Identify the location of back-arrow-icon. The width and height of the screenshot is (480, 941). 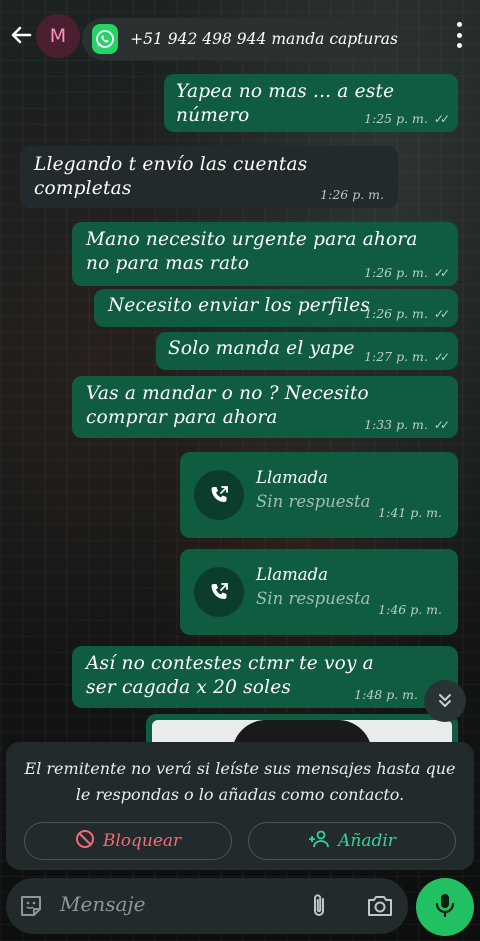
(21, 35).